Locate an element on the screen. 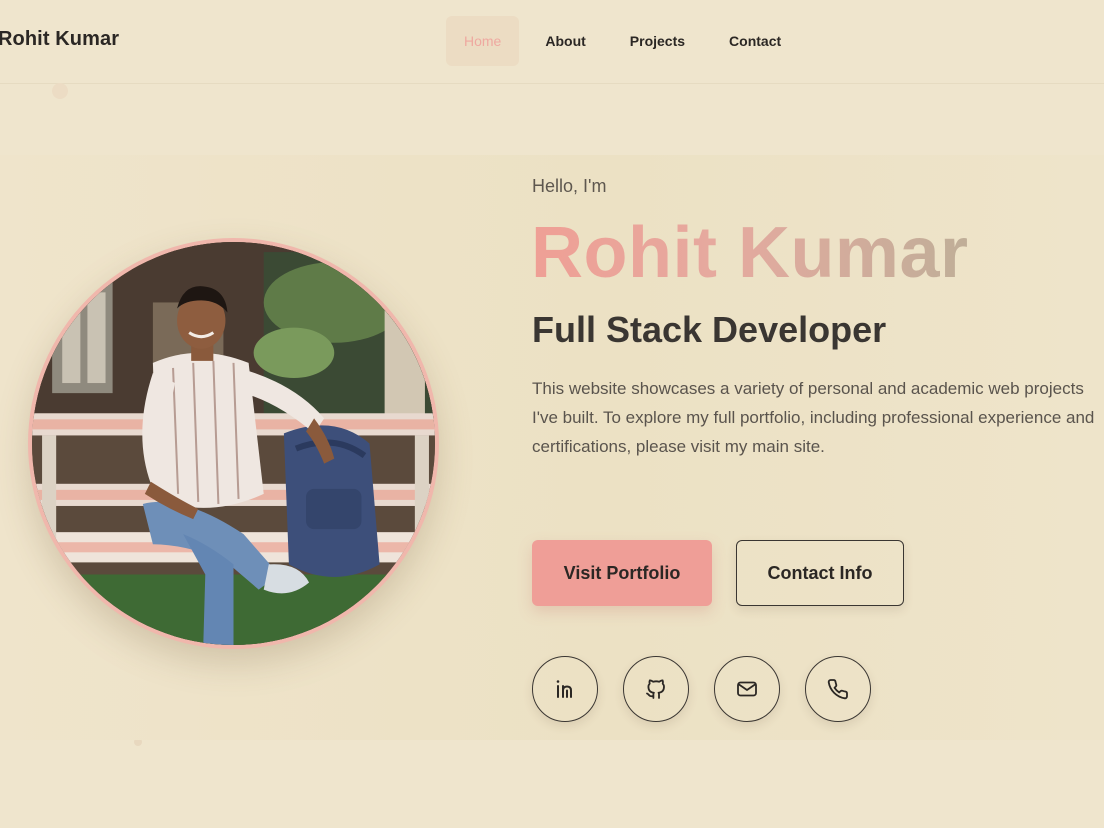 The image size is (1104, 828). hero-greeting: Hello, I'm is located at coordinates (569, 186).